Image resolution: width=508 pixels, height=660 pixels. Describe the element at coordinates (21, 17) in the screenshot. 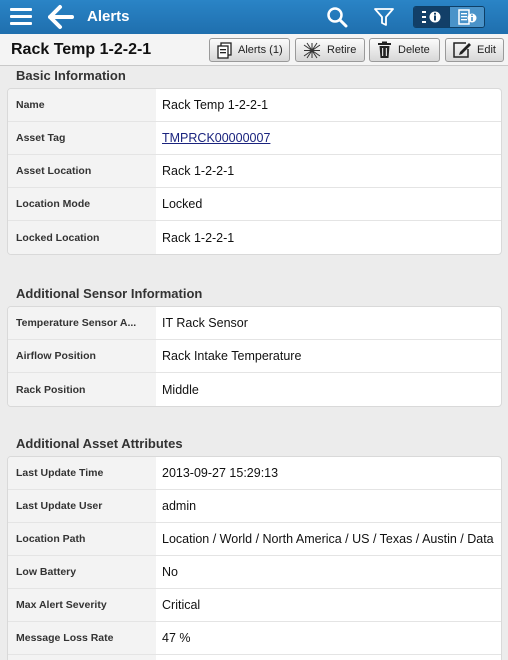

I see `hamburger-icon` at that location.